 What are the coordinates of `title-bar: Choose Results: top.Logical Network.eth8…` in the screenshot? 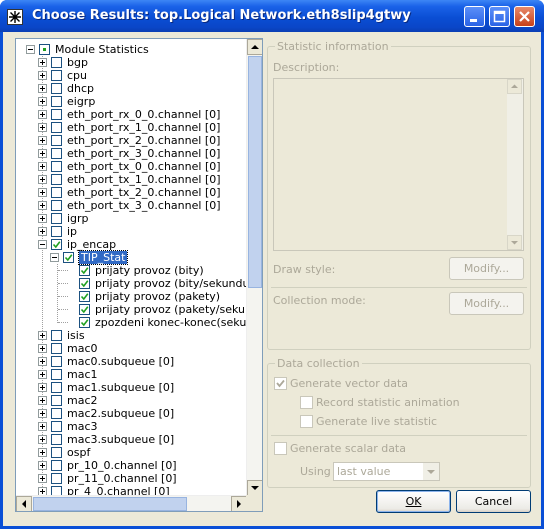 It's located at (272, 16).